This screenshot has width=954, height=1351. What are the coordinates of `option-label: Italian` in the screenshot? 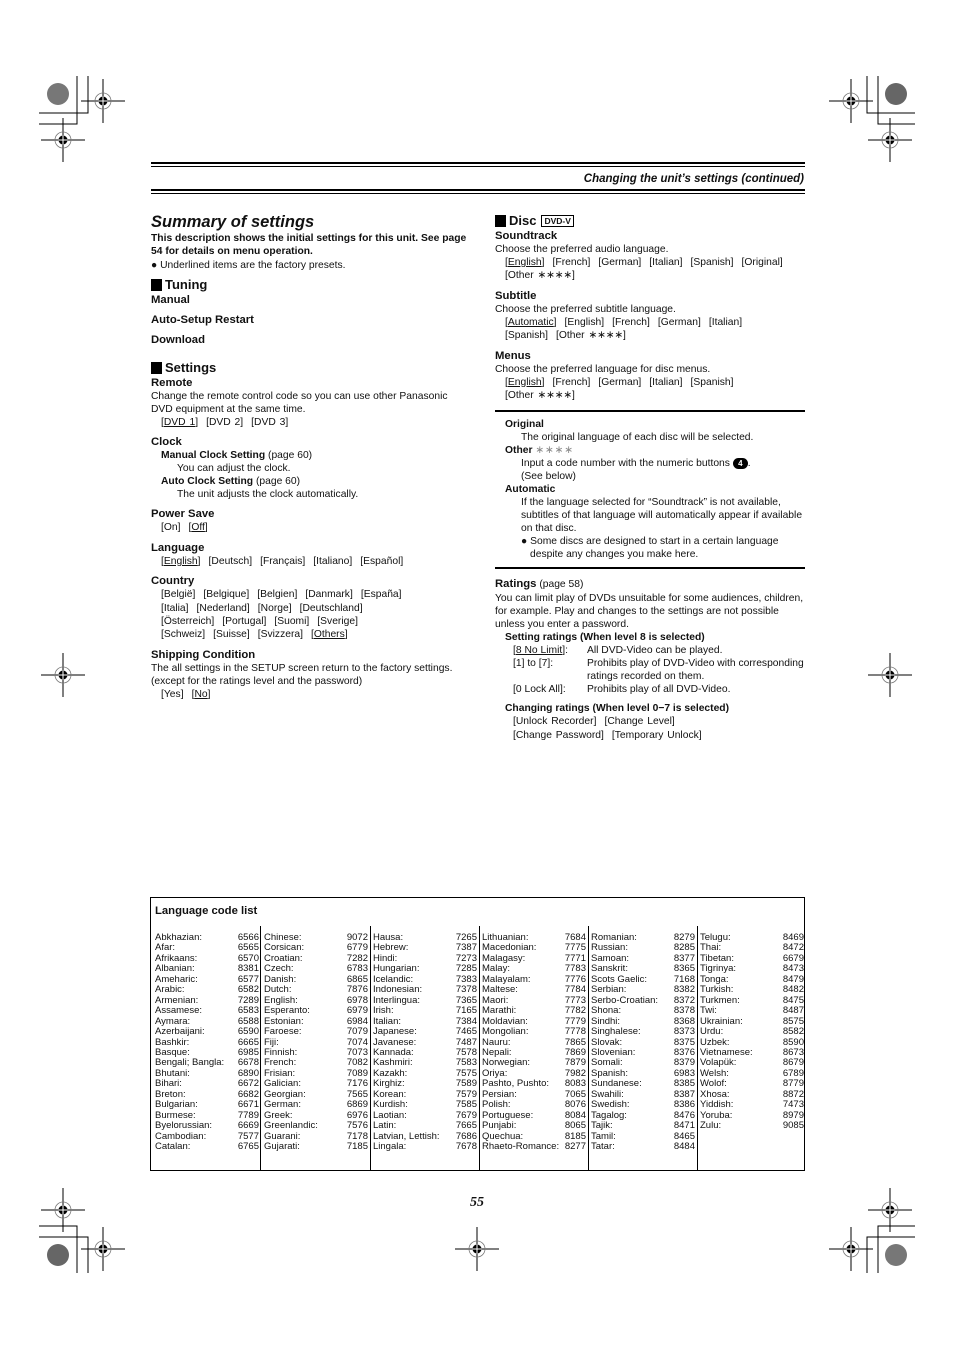 It's located at (666, 262).